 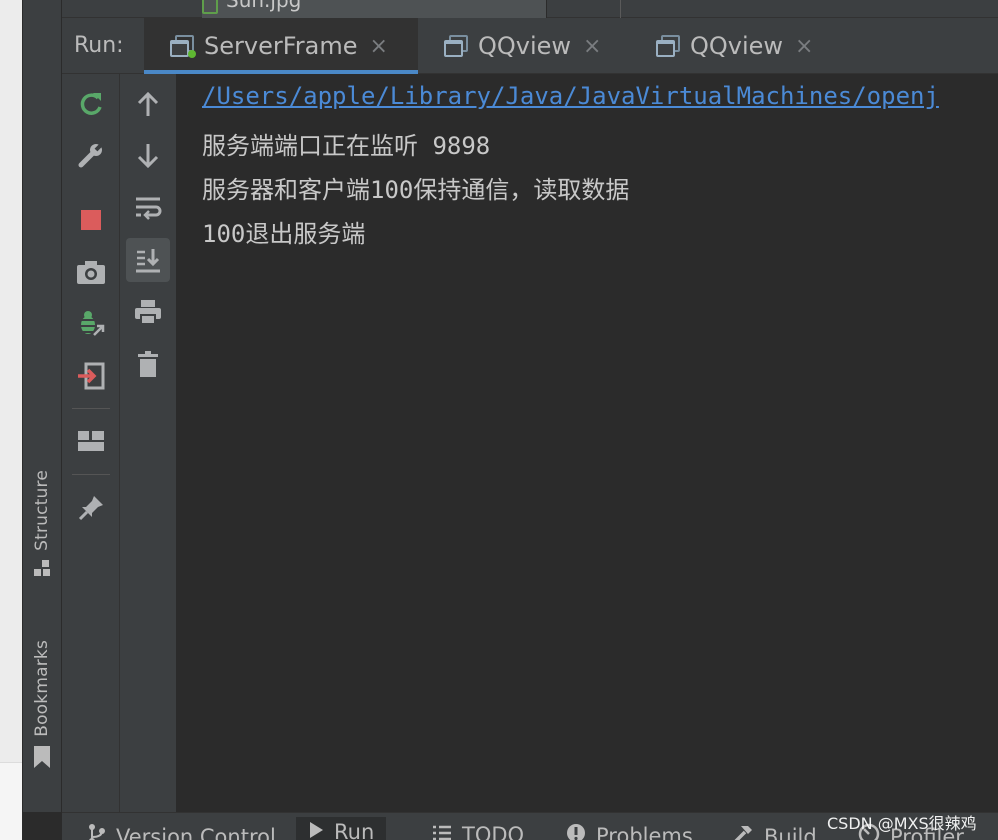 I want to click on run-tab-label: ServerFrame, so click(x=281, y=46).